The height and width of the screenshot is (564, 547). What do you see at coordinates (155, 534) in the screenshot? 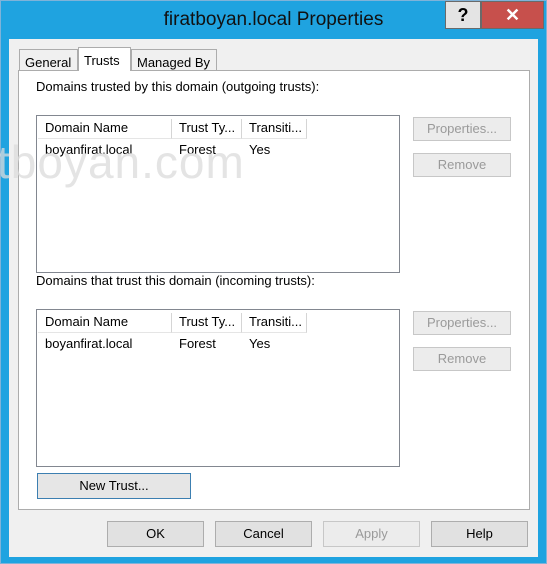
I see `ok-button: OK` at bounding box center [155, 534].